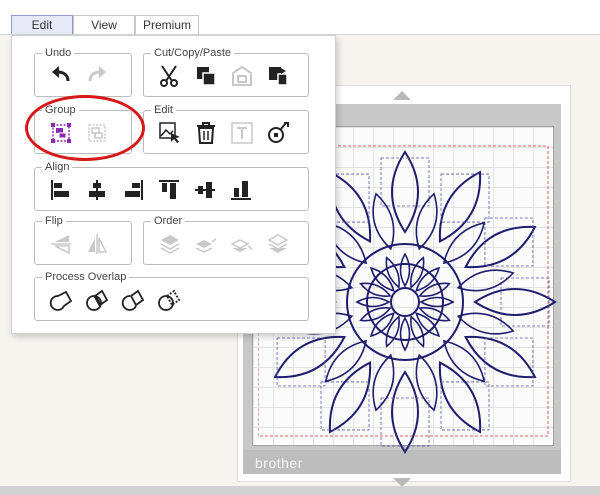  I want to click on copy-icon, so click(206, 76).